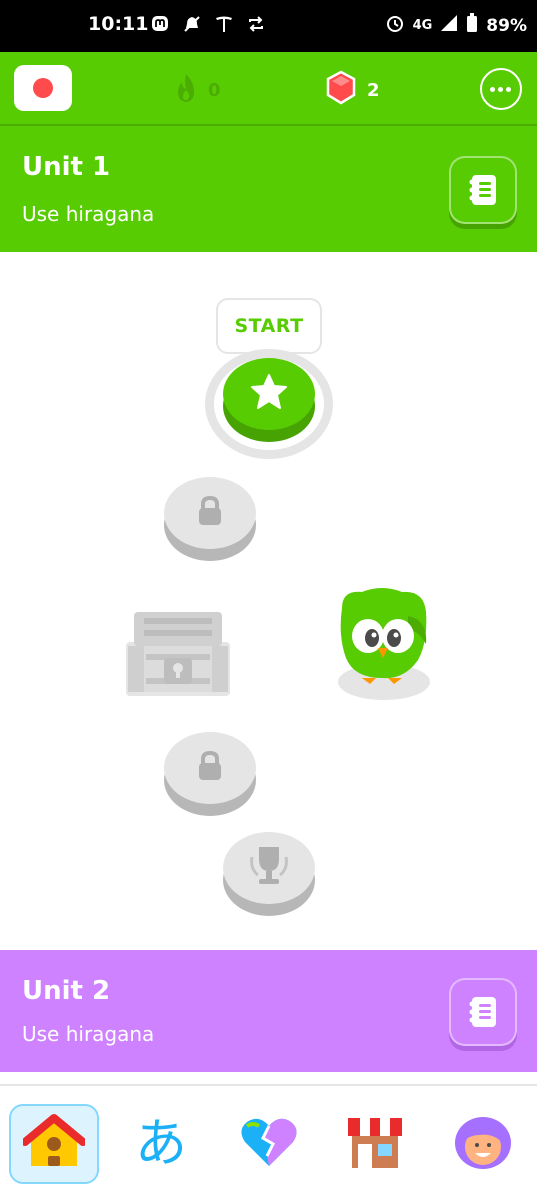  Describe the element at coordinates (341, 90) in the screenshot. I see `gem-icon` at that location.